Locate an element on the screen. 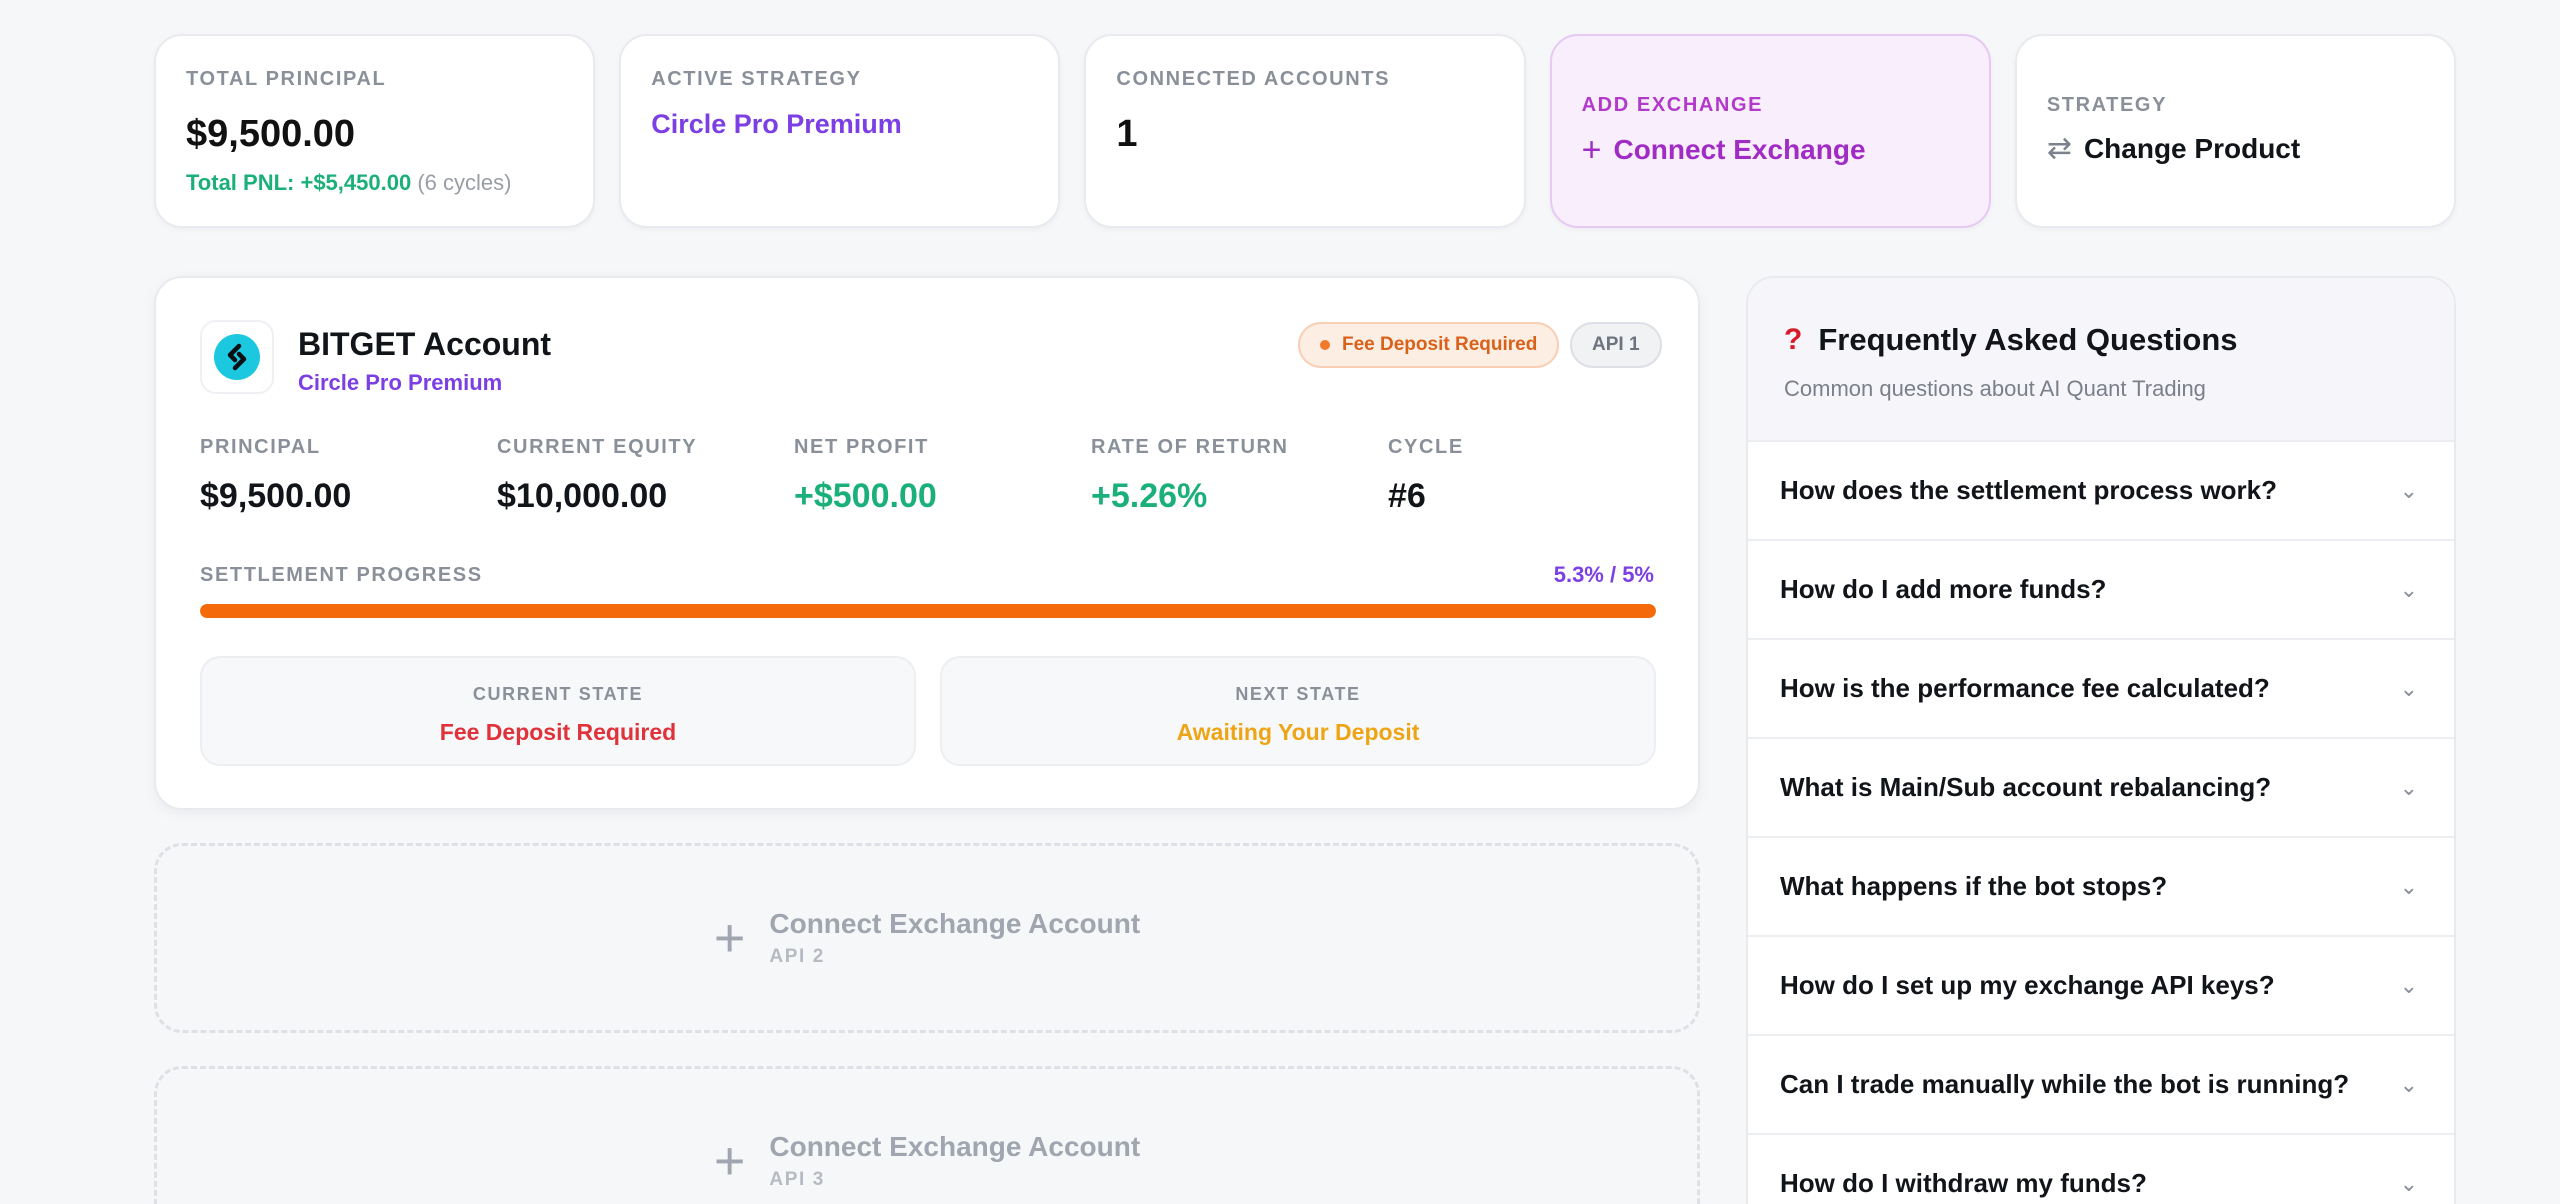 Image resolution: width=2560 pixels, height=1204 pixels. connect-exchange-button: + Connect Exchange is located at coordinates (1770, 150).